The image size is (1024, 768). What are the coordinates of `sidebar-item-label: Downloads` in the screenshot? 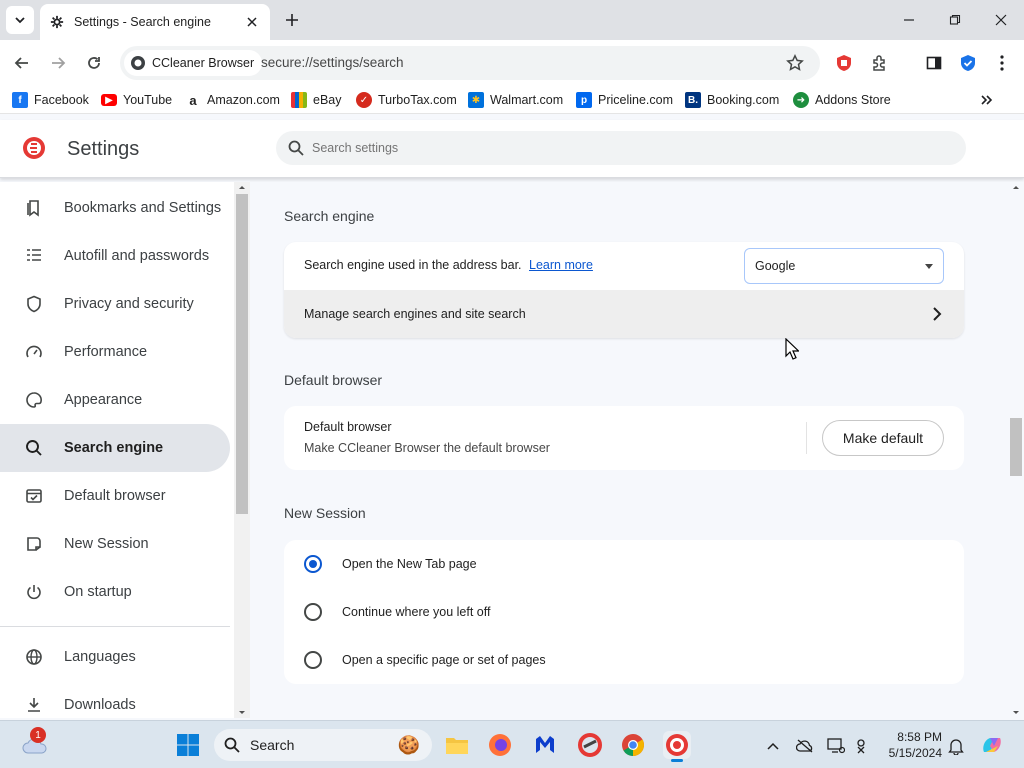 It's located at (100, 705).